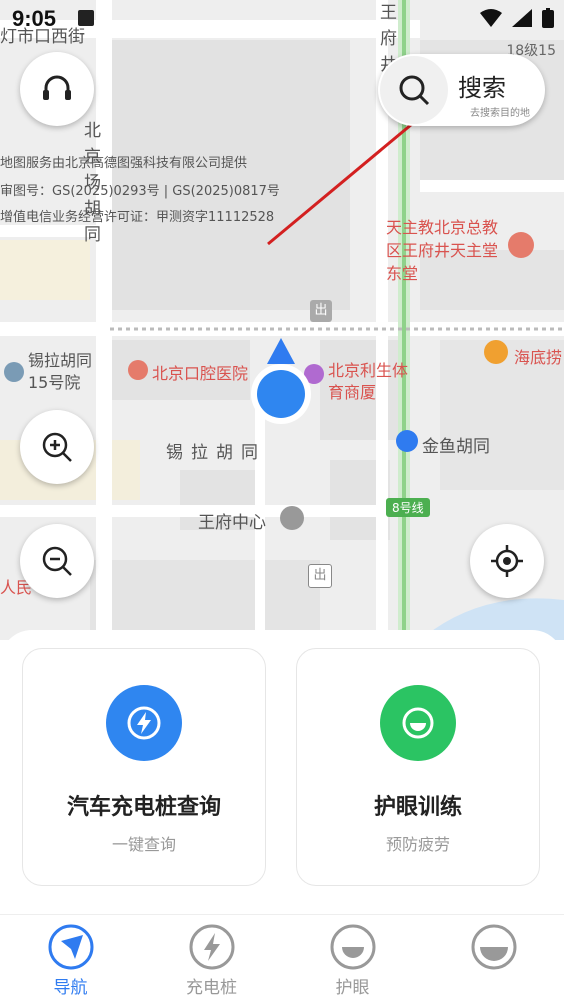 Image resolution: width=564 pixels, height=1005 pixels. Describe the element at coordinates (538, 357) in the screenshot. I see `map-label-haidilao: 海底捞` at that location.